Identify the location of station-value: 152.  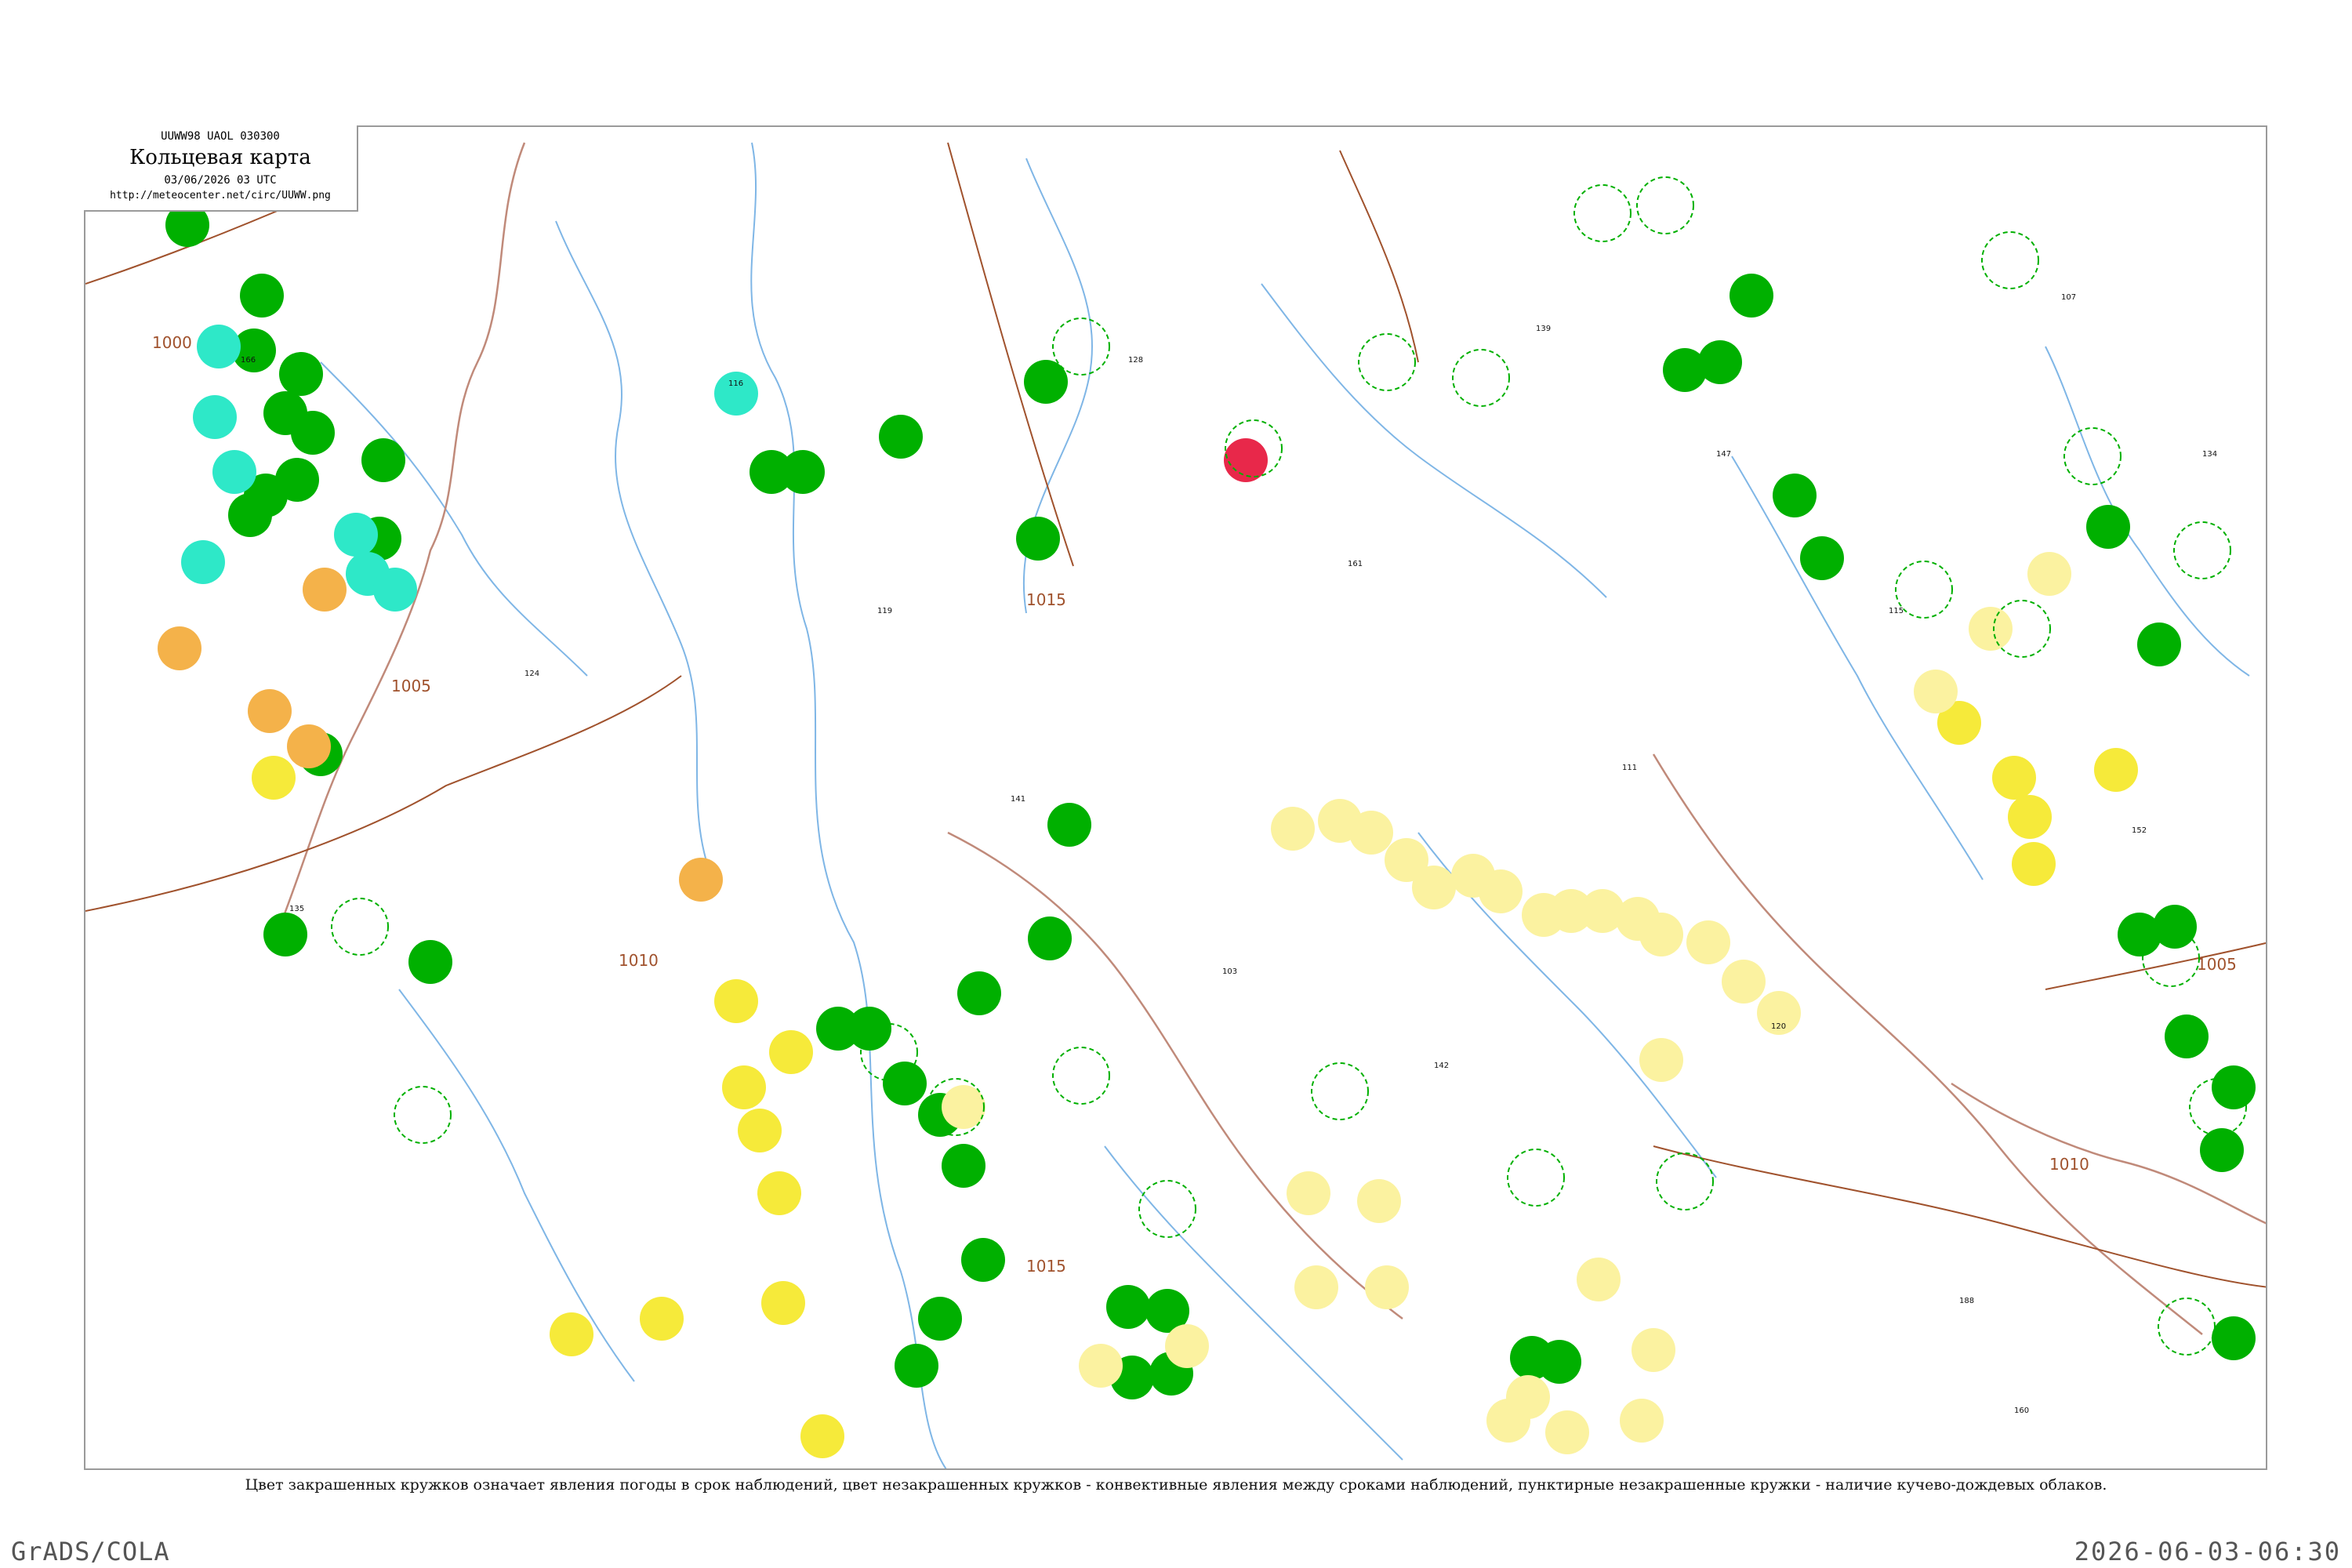
(2139, 830).